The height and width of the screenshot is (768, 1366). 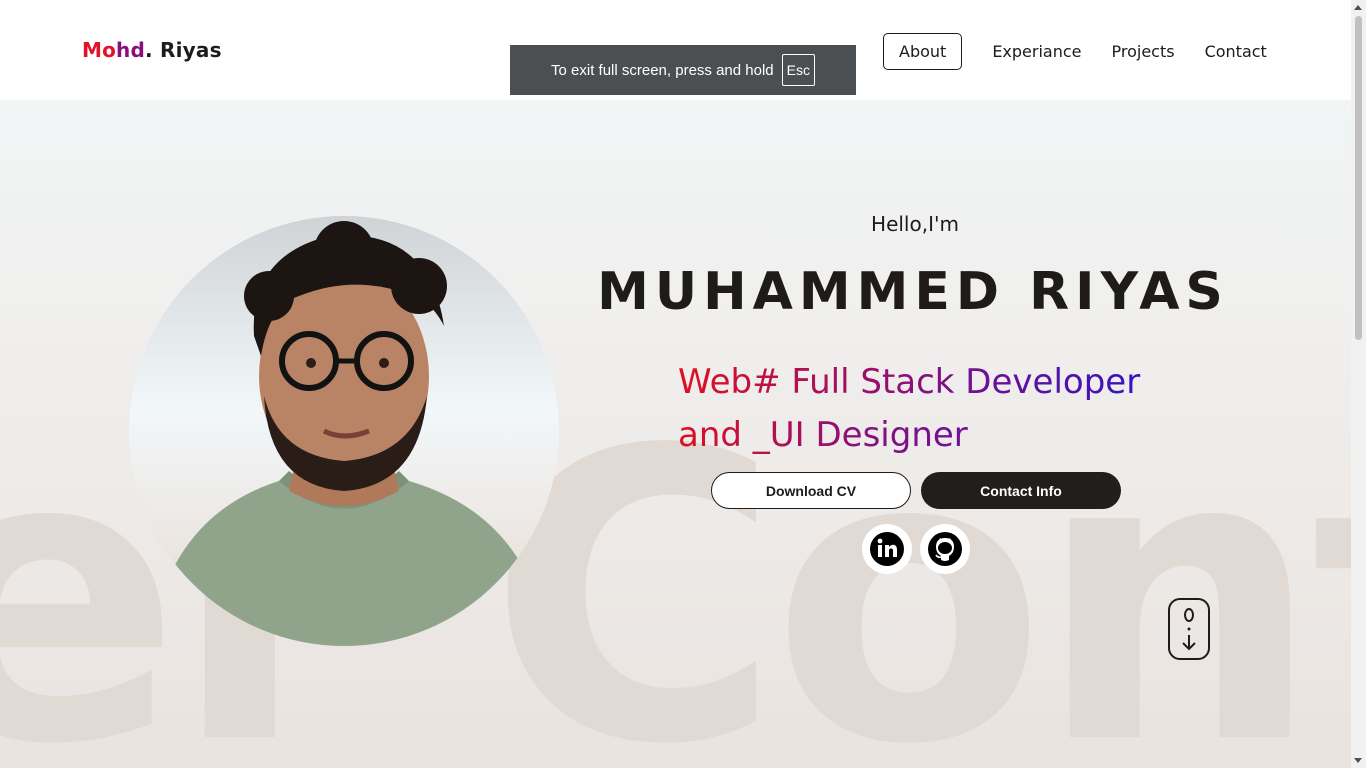 I want to click on scroll-down-indicator, so click(x=1189, y=629).